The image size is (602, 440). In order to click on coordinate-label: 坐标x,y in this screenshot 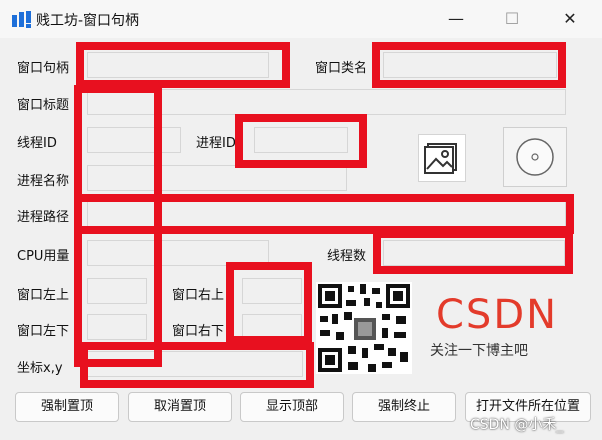, I will do `click(40, 368)`.